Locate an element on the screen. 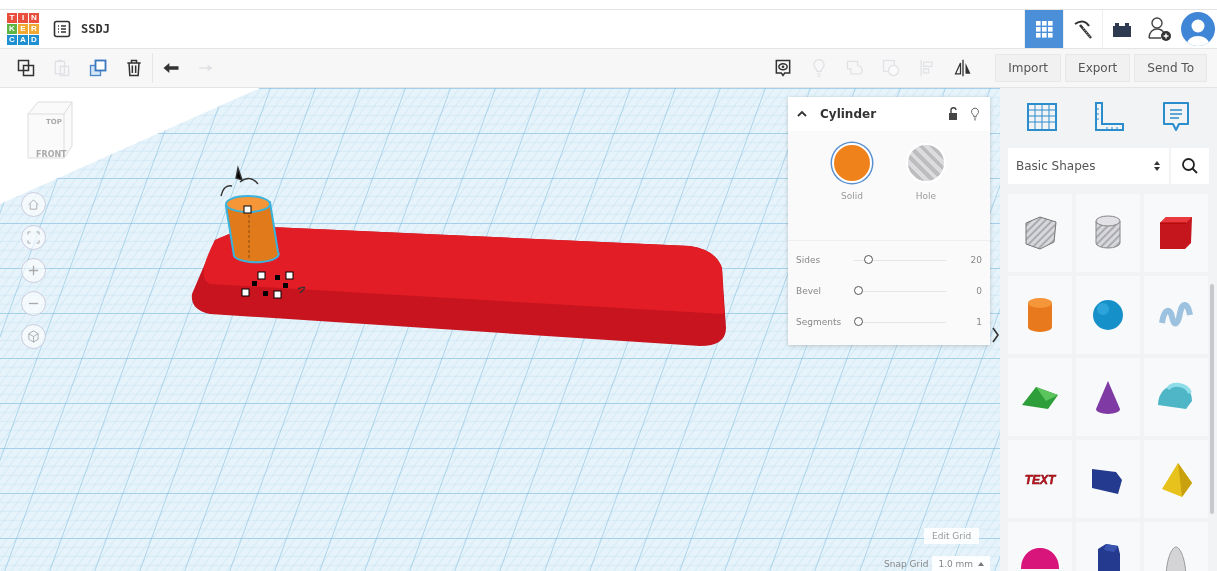 Image resolution: width=1217 pixels, height=571 pixels. round-roof-shape-tile is located at coordinates (1176, 397).